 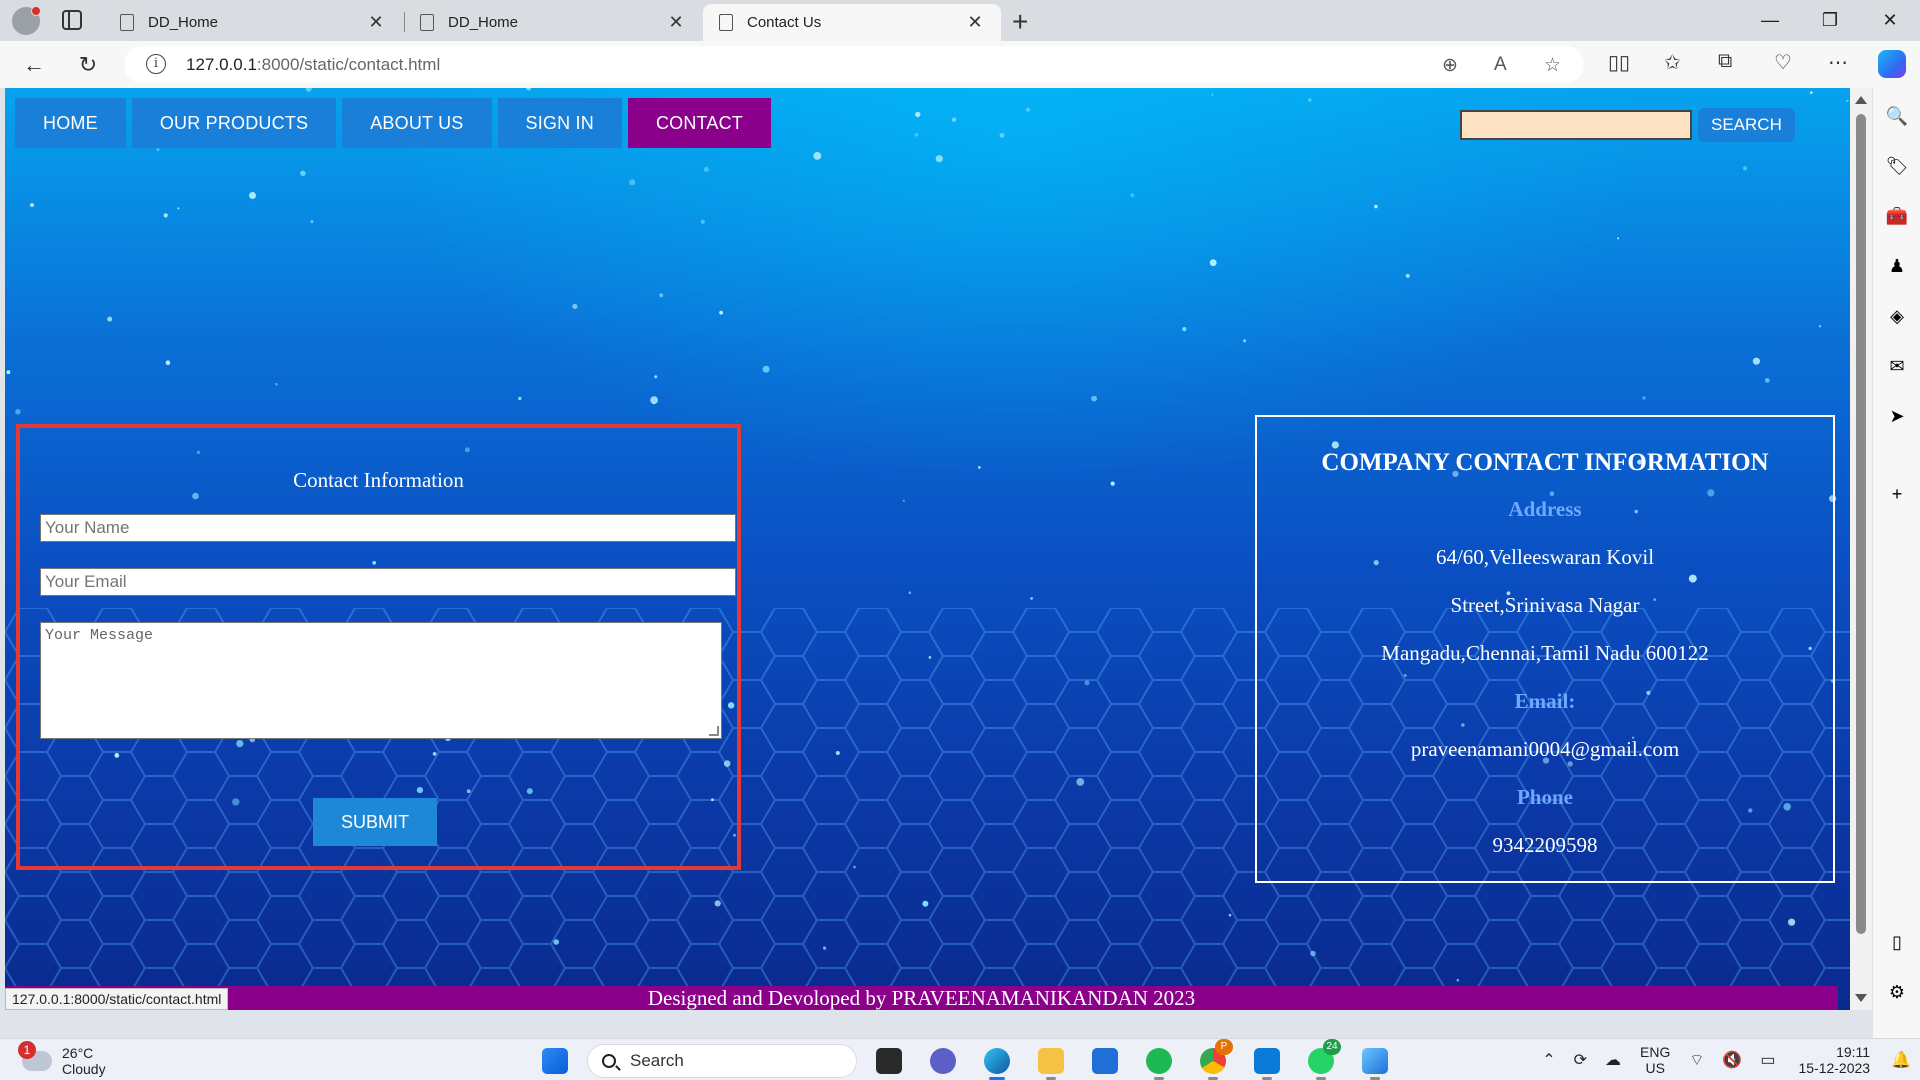 What do you see at coordinates (381, 680) in the screenshot?
I see `message-textarea: Your Message` at bounding box center [381, 680].